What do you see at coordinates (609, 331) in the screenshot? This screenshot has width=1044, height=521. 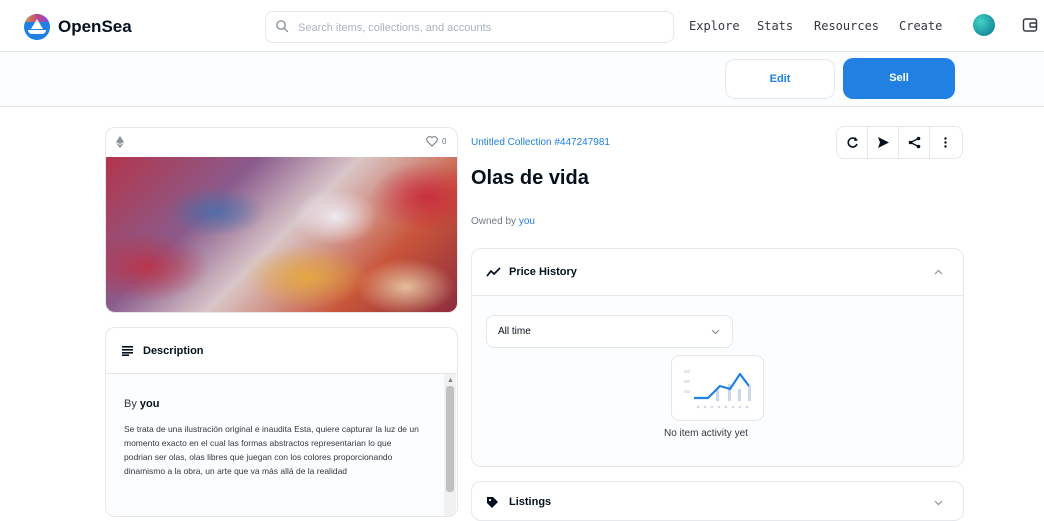 I see `time-range-select: All time` at bounding box center [609, 331].